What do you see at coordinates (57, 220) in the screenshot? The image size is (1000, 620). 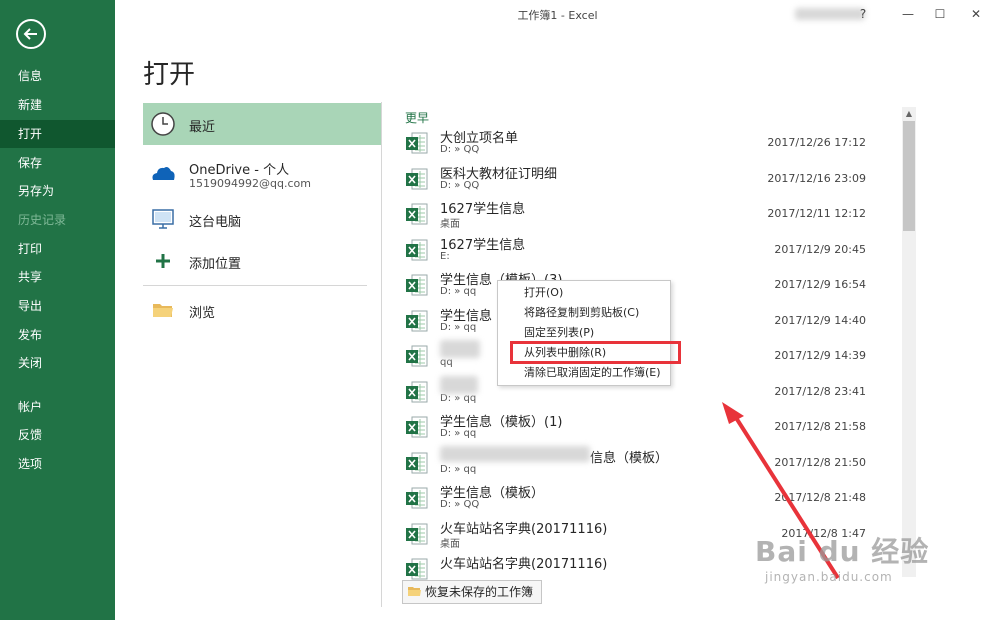 I see `nav-history: 历史记录` at bounding box center [57, 220].